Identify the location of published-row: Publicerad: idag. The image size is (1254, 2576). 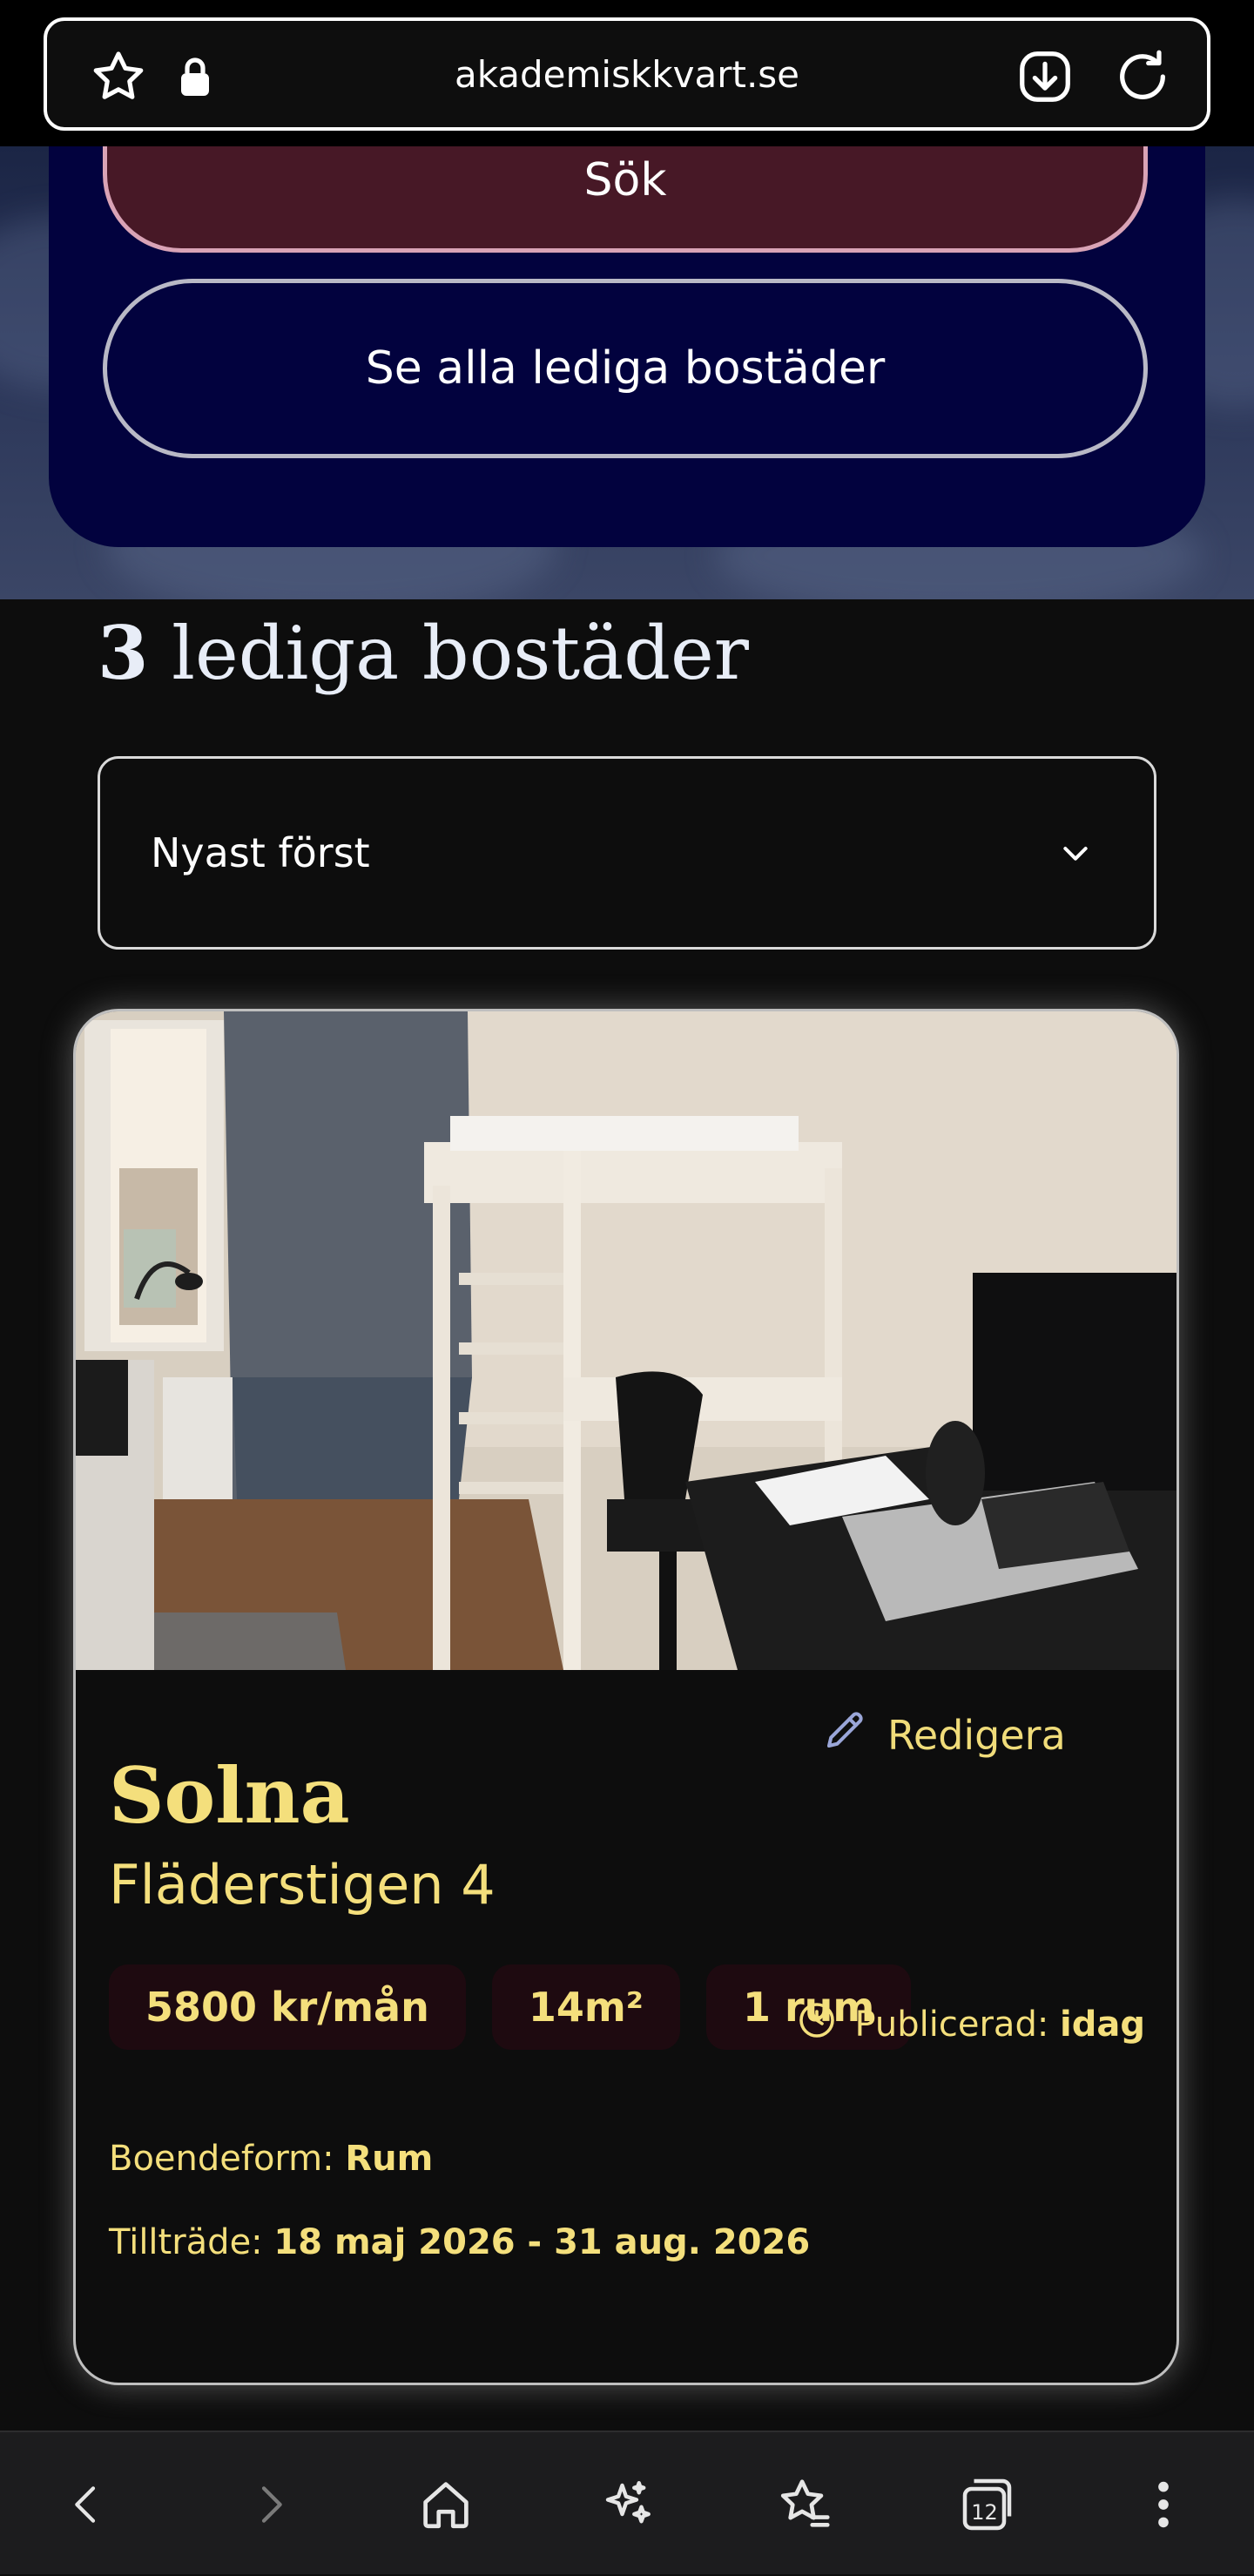
(971, 2024).